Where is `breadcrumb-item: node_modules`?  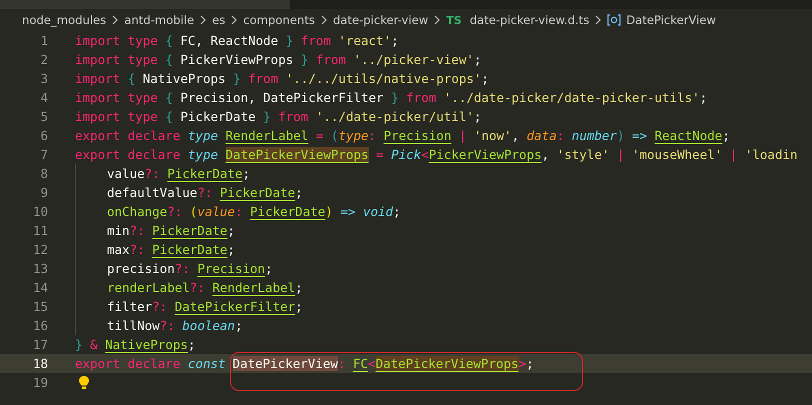 breadcrumb-item: node_modules is located at coordinates (64, 20).